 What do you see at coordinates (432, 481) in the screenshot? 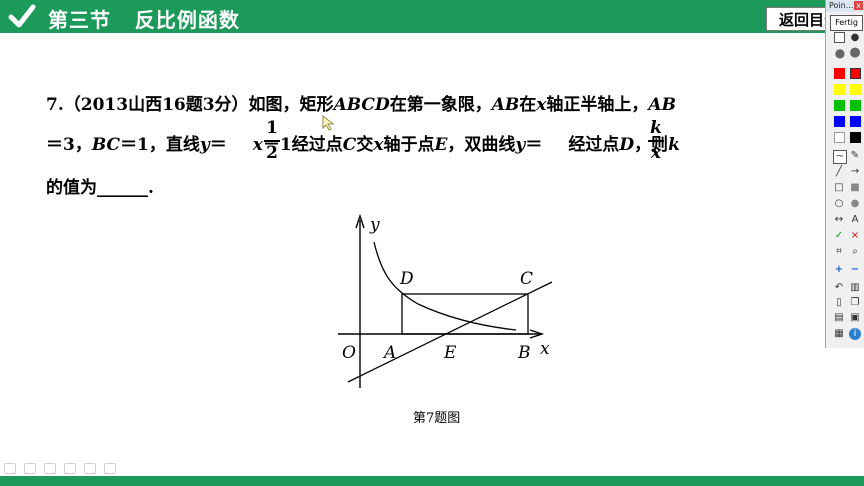
I see `footer-bar` at bounding box center [432, 481].